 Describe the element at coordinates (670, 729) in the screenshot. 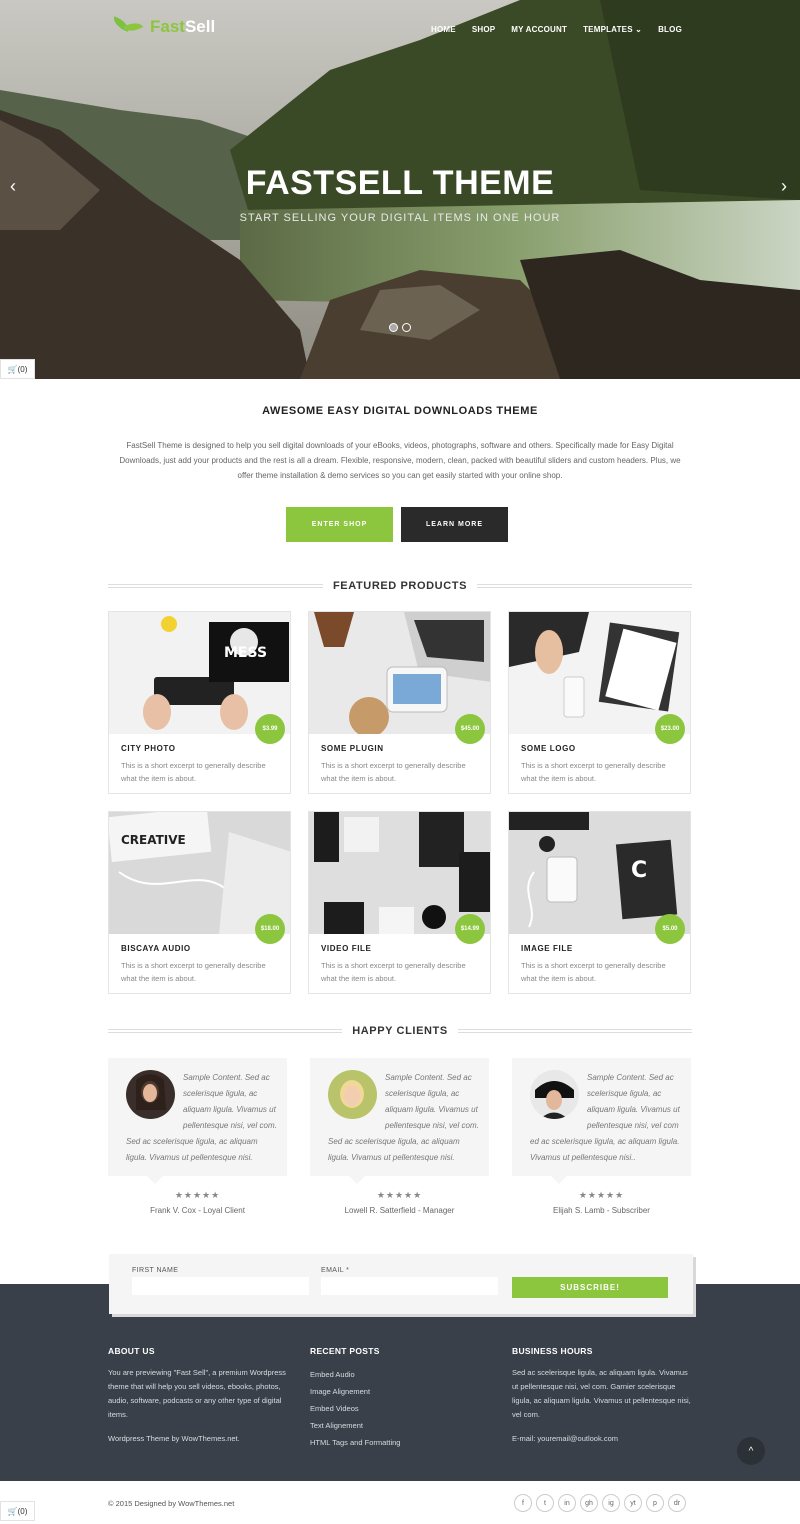

I see `price-badge: $23.00` at that location.